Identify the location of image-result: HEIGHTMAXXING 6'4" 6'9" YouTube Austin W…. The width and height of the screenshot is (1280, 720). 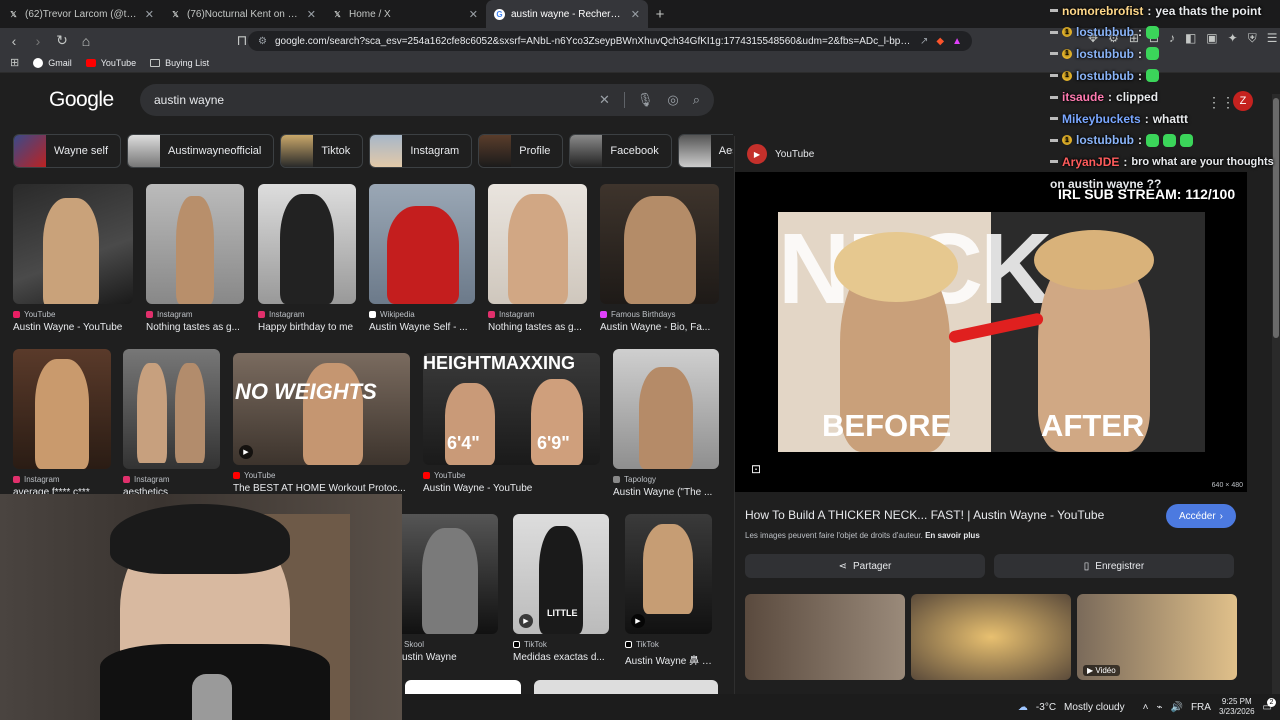
(511, 423).